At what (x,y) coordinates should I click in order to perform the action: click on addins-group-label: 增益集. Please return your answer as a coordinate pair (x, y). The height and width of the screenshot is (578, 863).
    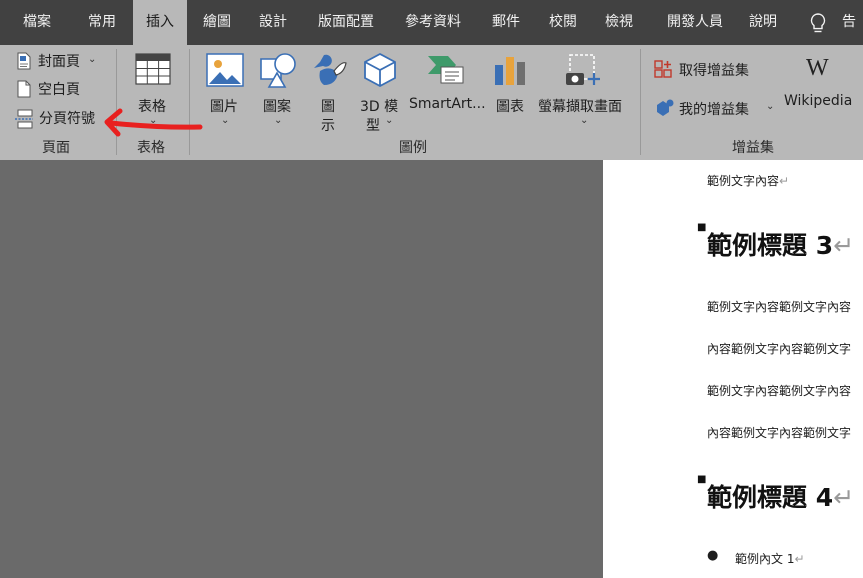
    Looking at the image, I should click on (753, 148).